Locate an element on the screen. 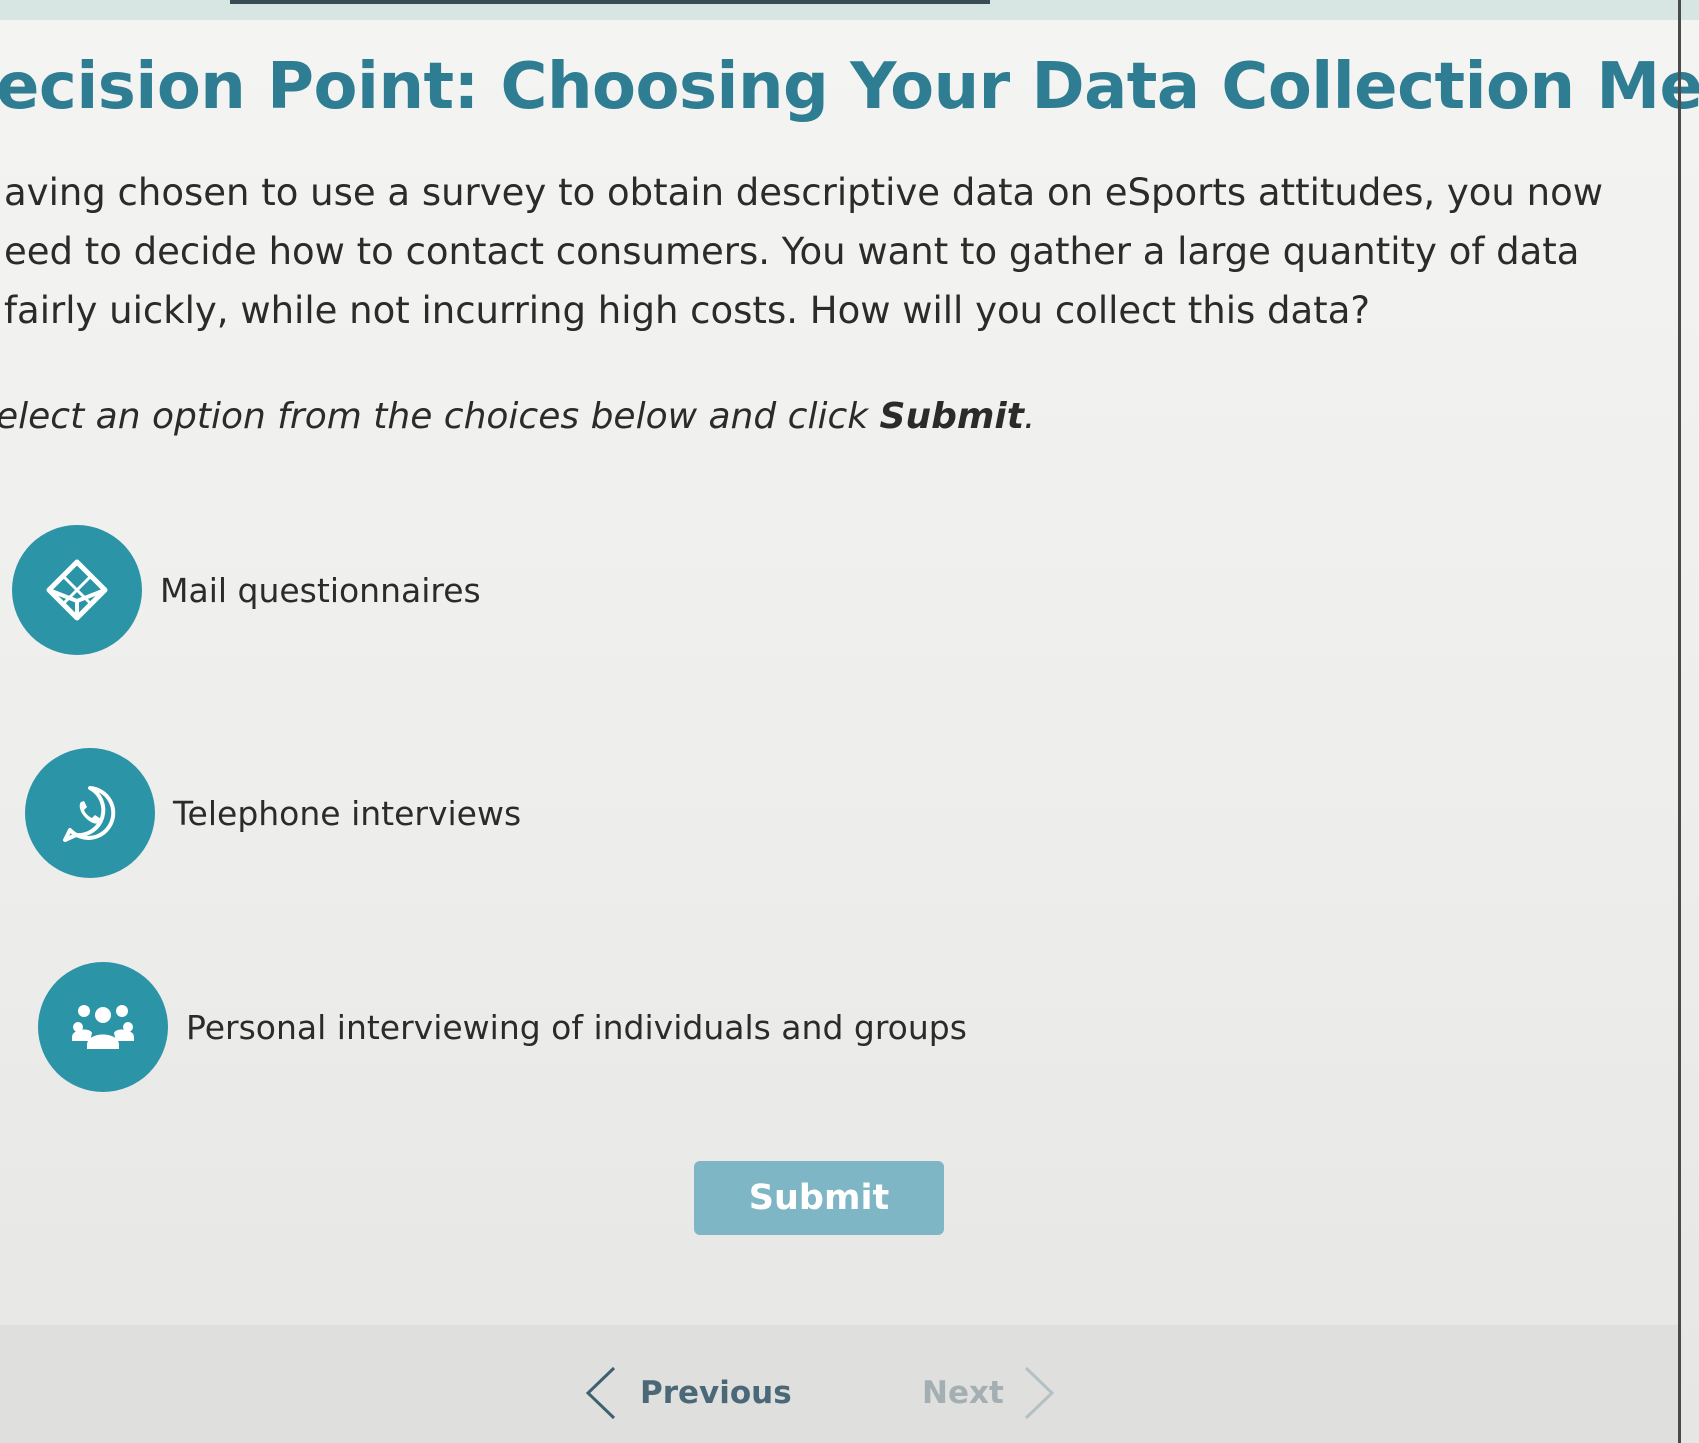 The image size is (1699, 1443). phone-icon-svg is located at coordinates (89, 814).